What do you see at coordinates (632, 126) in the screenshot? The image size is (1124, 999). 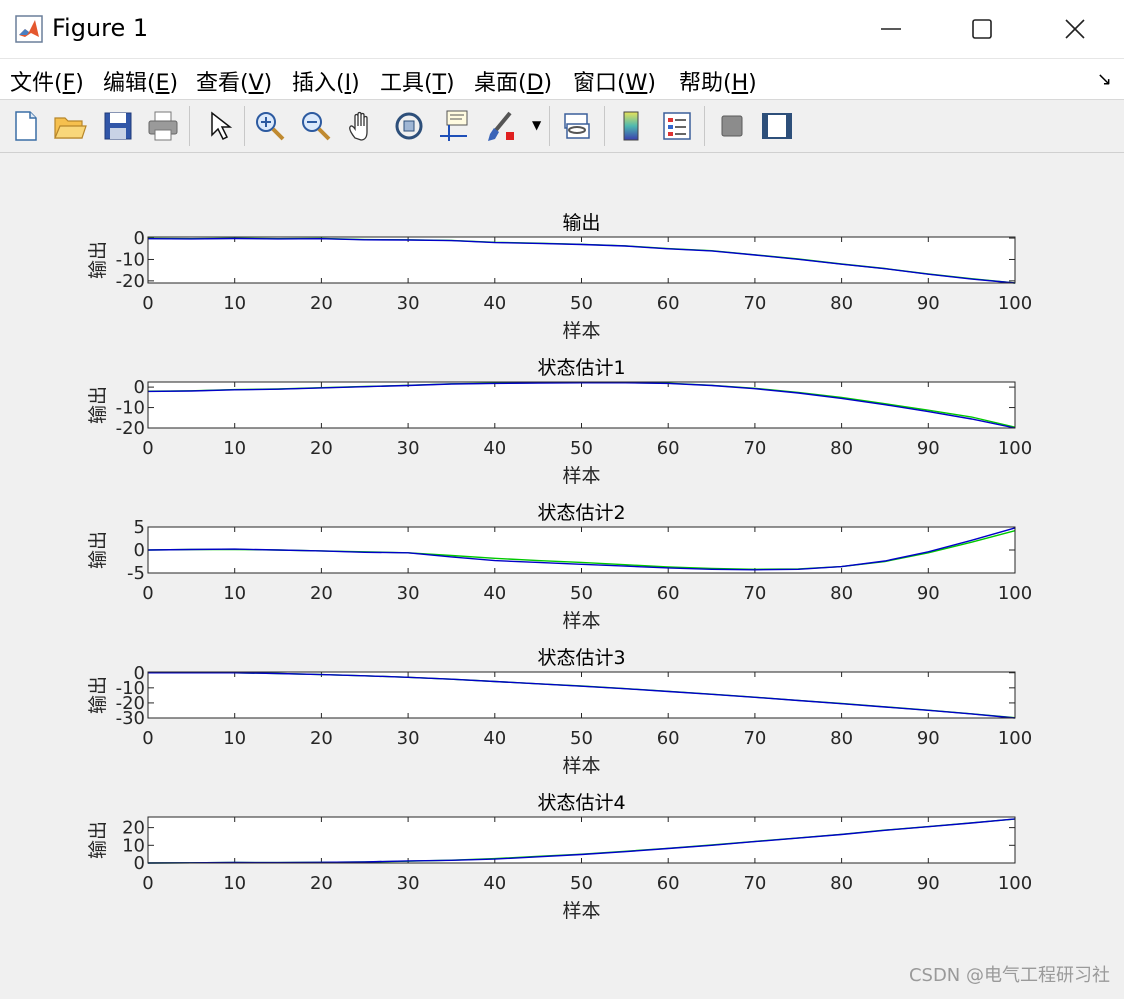 I see `colorbar-button` at bounding box center [632, 126].